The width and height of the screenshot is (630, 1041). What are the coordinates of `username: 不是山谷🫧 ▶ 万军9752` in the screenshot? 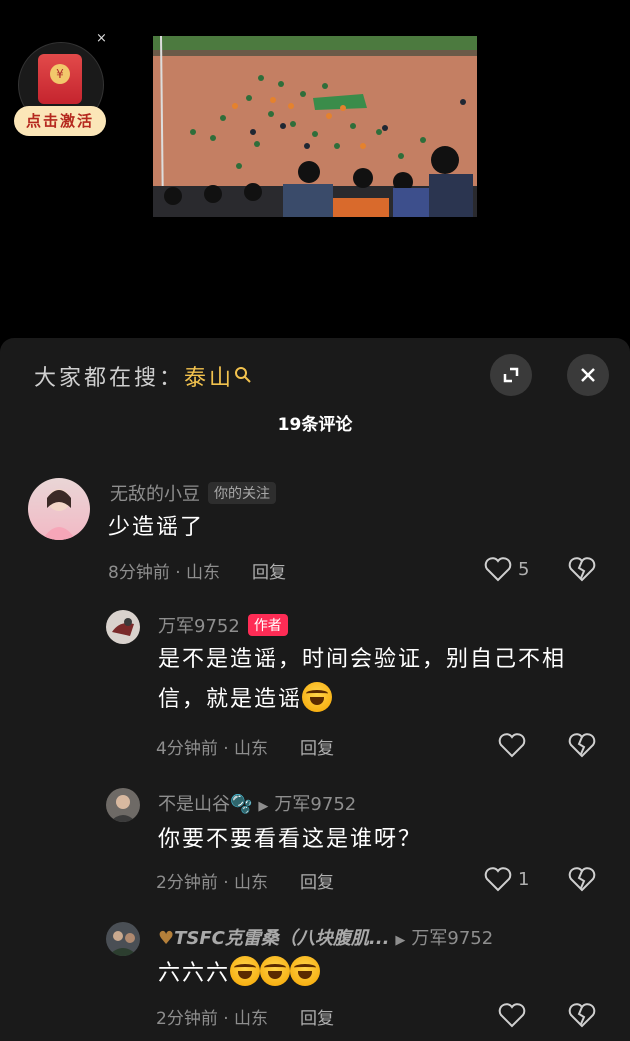 It's located at (257, 803).